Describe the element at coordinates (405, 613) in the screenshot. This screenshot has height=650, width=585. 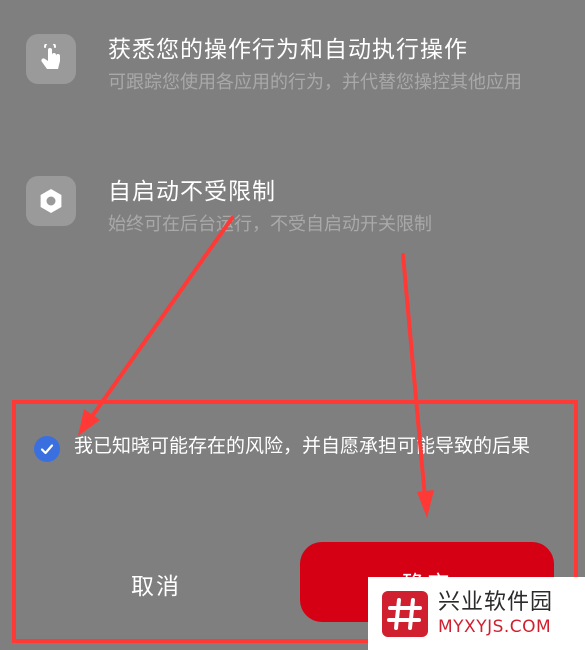
I see `hash-logo-icon` at that location.